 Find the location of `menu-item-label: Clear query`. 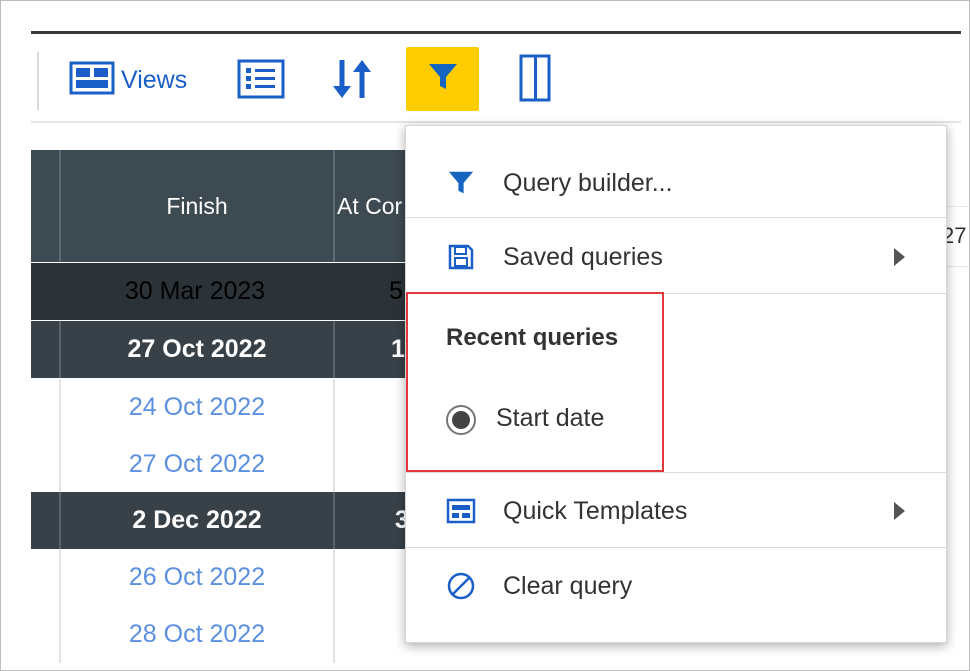

menu-item-label: Clear query is located at coordinates (568, 585).